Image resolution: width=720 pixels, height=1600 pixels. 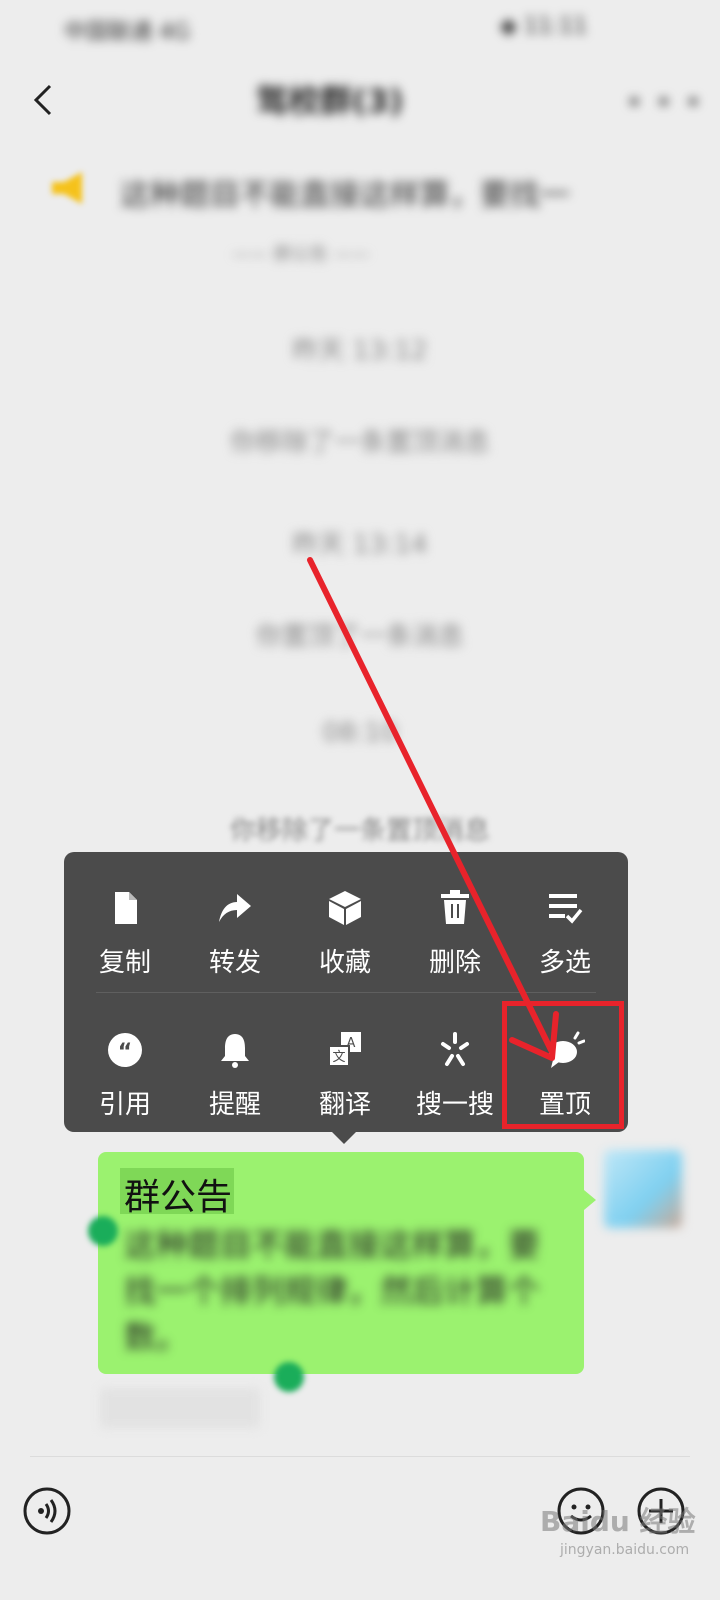 I want to click on svg-text: 文, so click(x=338, y=1057).